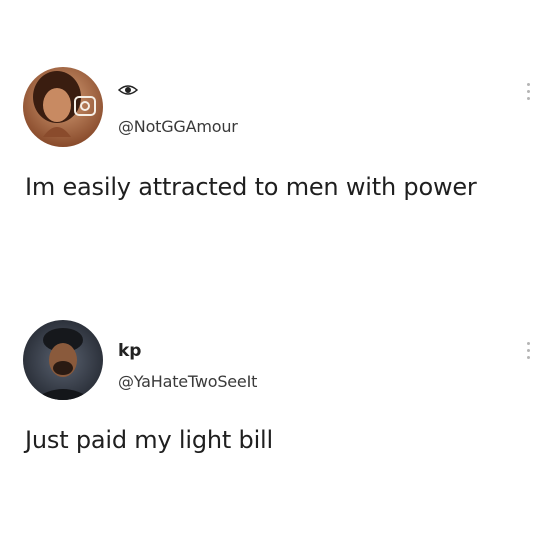  Describe the element at coordinates (187, 381) in the screenshot. I see `username-handle: @YaHateTwoSeeIt` at that location.